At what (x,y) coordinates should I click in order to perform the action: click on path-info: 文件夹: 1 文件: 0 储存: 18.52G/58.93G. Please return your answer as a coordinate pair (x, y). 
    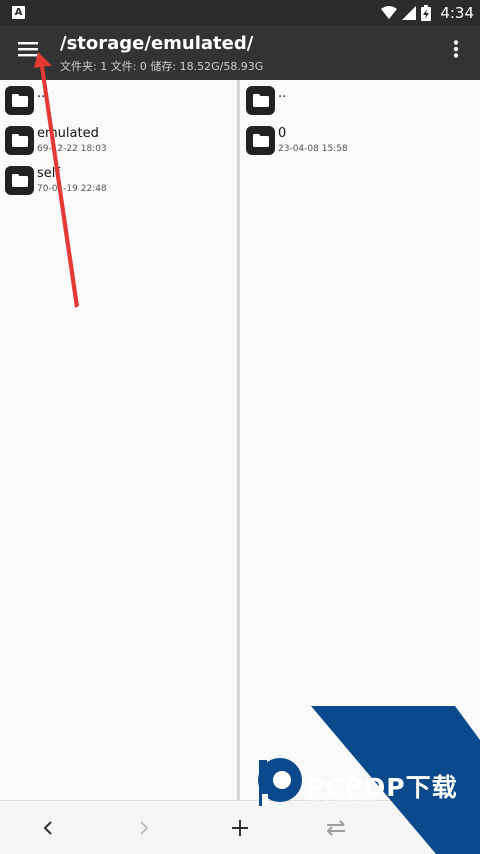
    Looking at the image, I should click on (162, 66).